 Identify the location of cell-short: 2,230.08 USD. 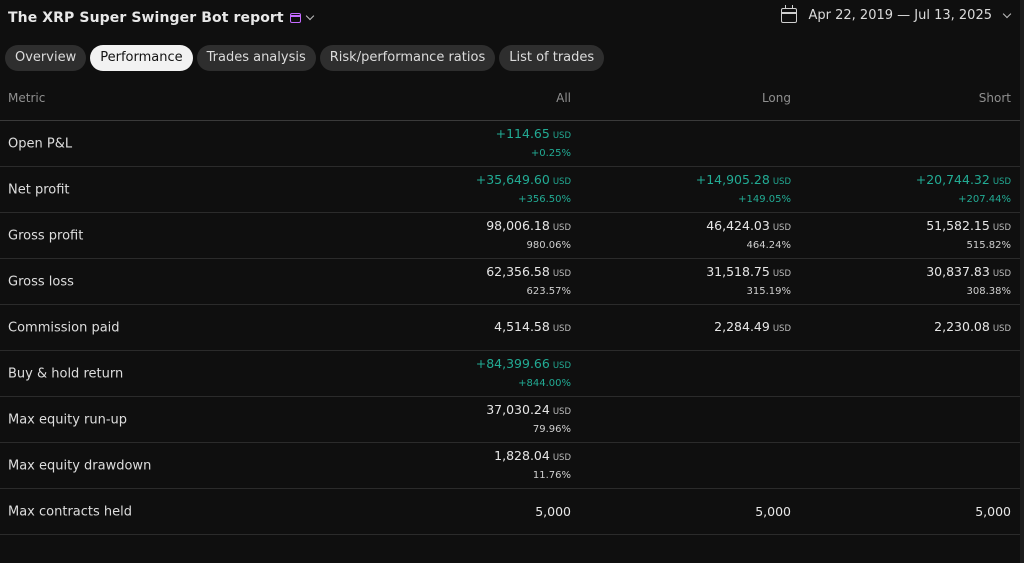
(972, 328).